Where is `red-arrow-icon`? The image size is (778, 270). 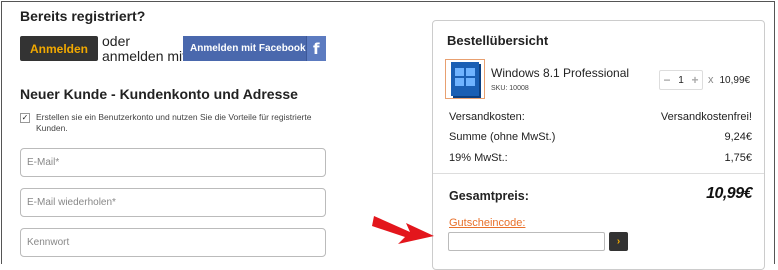 red-arrow-icon is located at coordinates (403, 230).